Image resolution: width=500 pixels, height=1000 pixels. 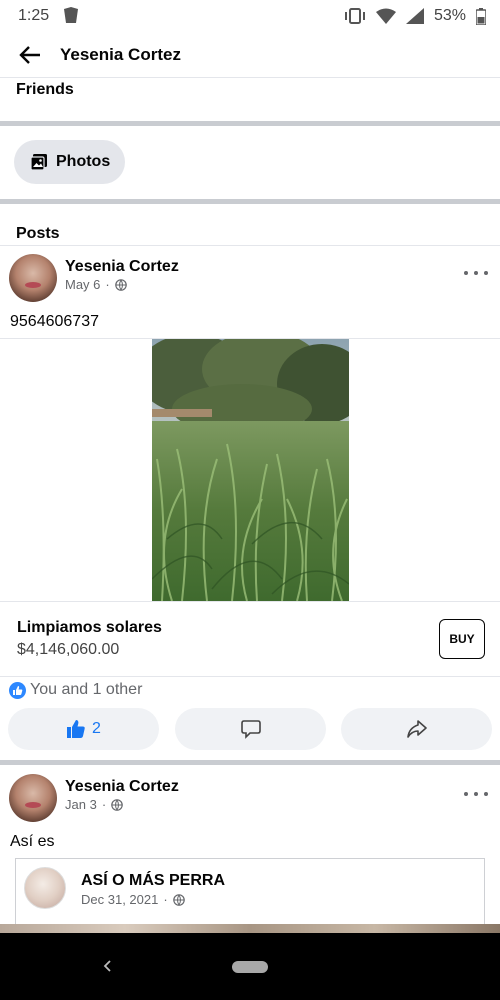 What do you see at coordinates (414, 16) in the screenshot?
I see `cell-signal-icon` at bounding box center [414, 16].